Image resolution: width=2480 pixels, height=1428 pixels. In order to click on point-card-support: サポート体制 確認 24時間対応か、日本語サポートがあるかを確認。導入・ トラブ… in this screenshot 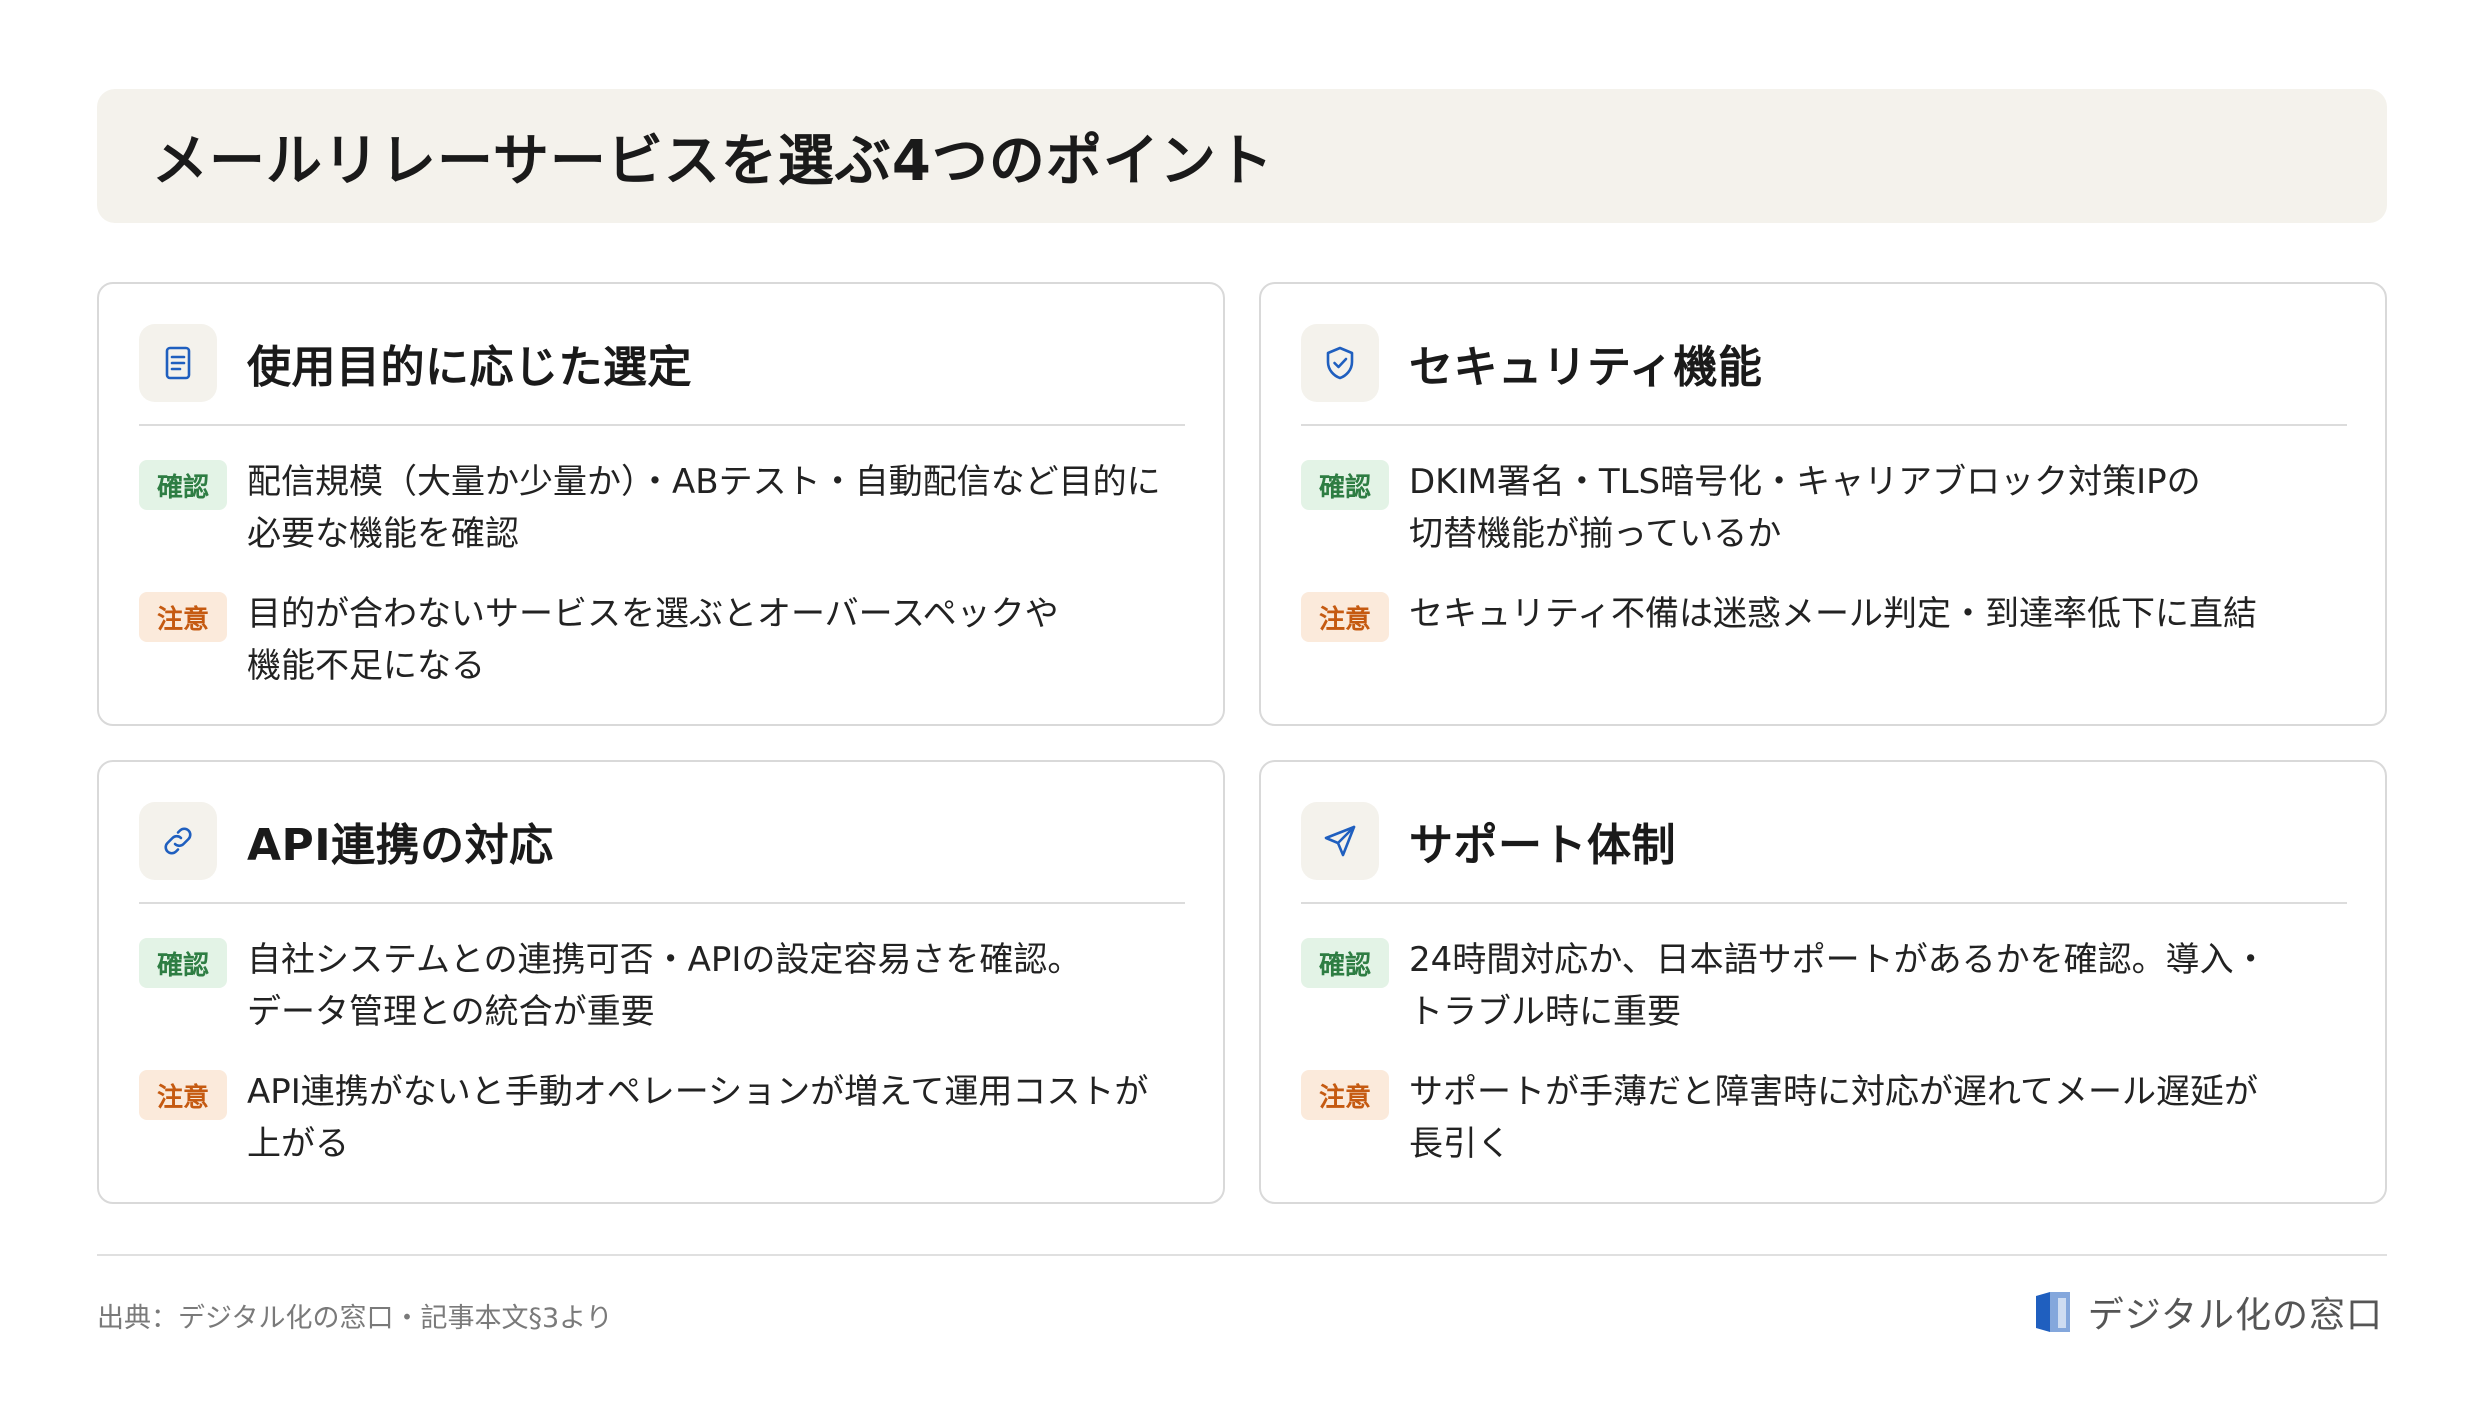, I will do `click(1823, 982)`.